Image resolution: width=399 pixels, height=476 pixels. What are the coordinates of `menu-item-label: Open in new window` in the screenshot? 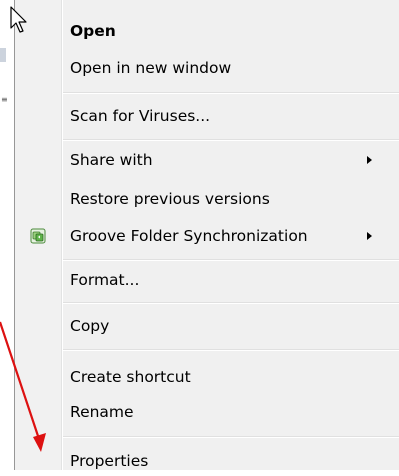 It's located at (151, 68).